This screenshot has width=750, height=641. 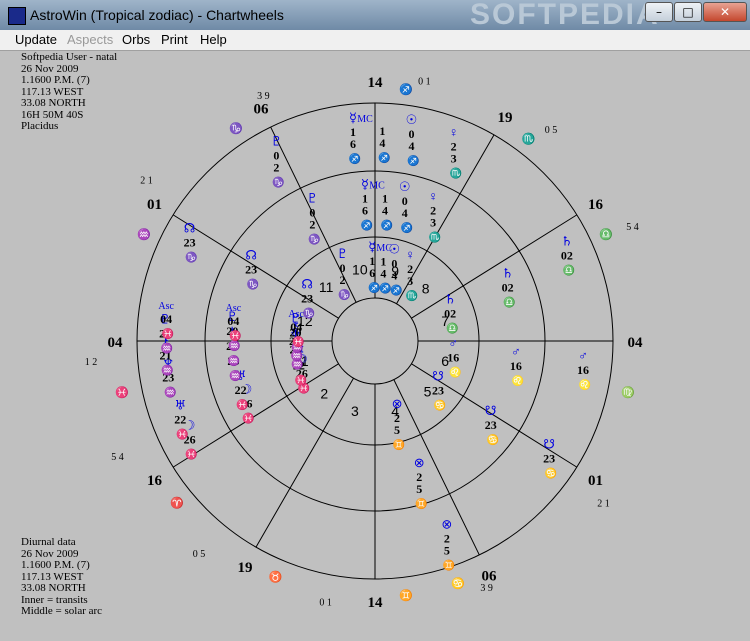 I want to click on cusp-sign: ♈, so click(x=177, y=502).